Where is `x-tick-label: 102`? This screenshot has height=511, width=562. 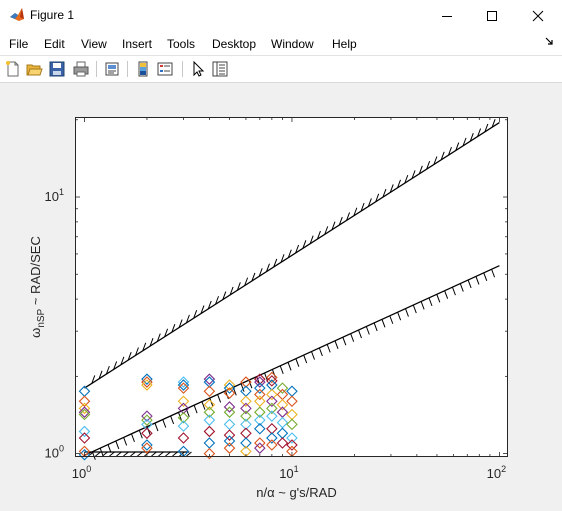
x-tick-label: 102 is located at coordinates (496, 472).